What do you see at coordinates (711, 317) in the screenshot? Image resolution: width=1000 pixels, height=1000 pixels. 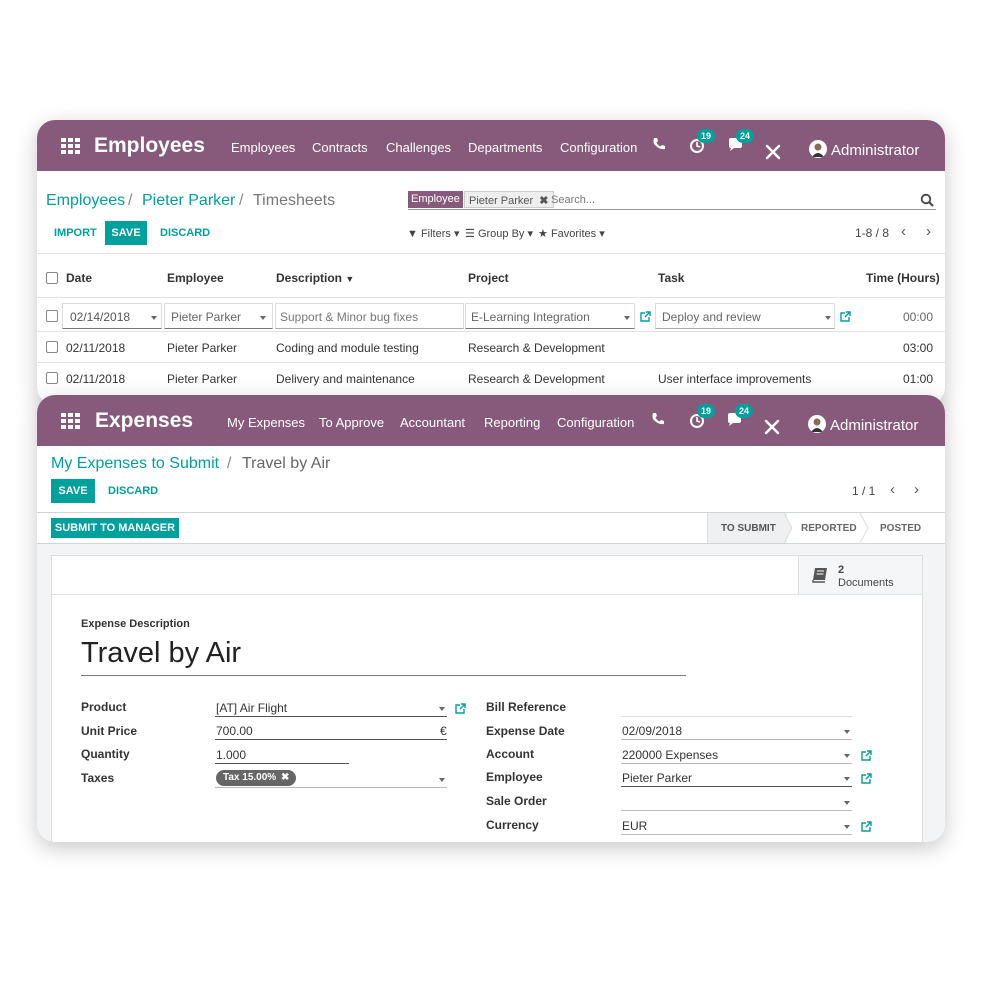 I see `task-value: Deploy and review` at bounding box center [711, 317].